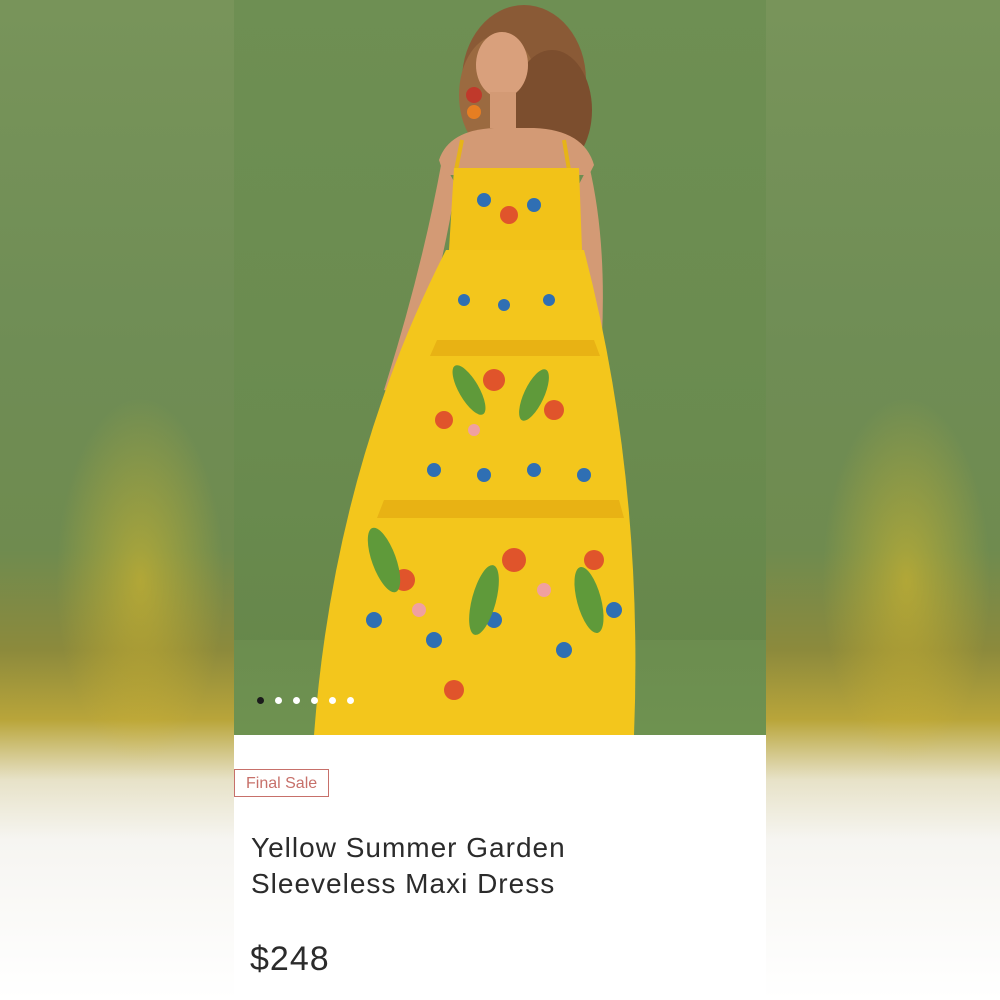 The image size is (1000, 1000). What do you see at coordinates (305, 700) in the screenshot?
I see `carousel-indicators` at bounding box center [305, 700].